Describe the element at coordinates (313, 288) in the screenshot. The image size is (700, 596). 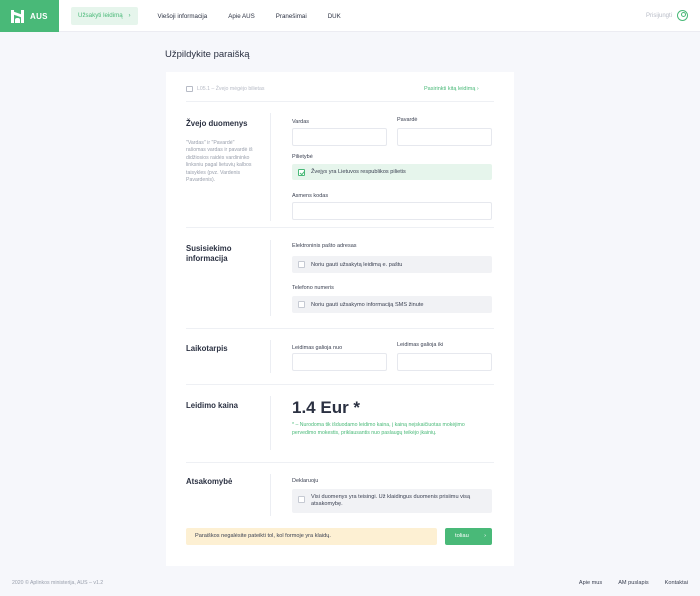
I see `phone-label: Telefono numeris` at that location.